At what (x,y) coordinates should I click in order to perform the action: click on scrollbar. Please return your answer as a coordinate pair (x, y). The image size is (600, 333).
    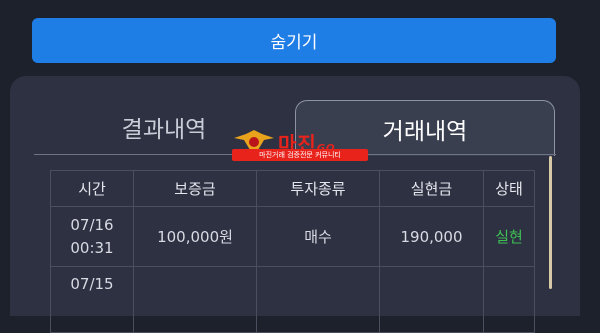
    Looking at the image, I should click on (550, 222).